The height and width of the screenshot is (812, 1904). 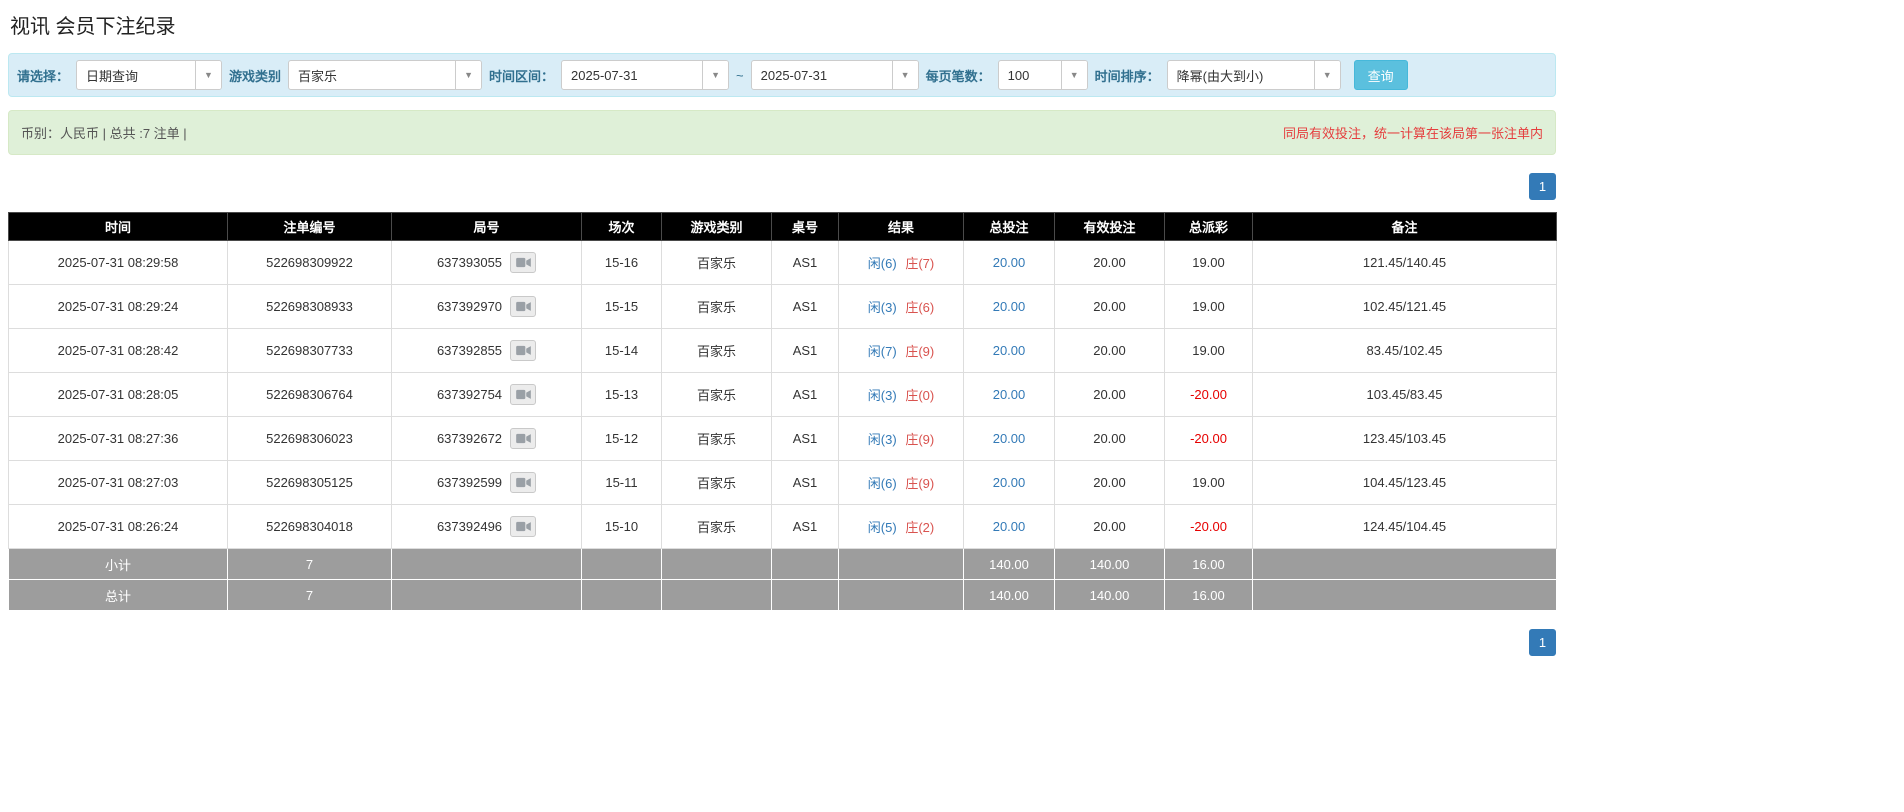 I want to click on subtotal-count: 7, so click(x=309, y=564).